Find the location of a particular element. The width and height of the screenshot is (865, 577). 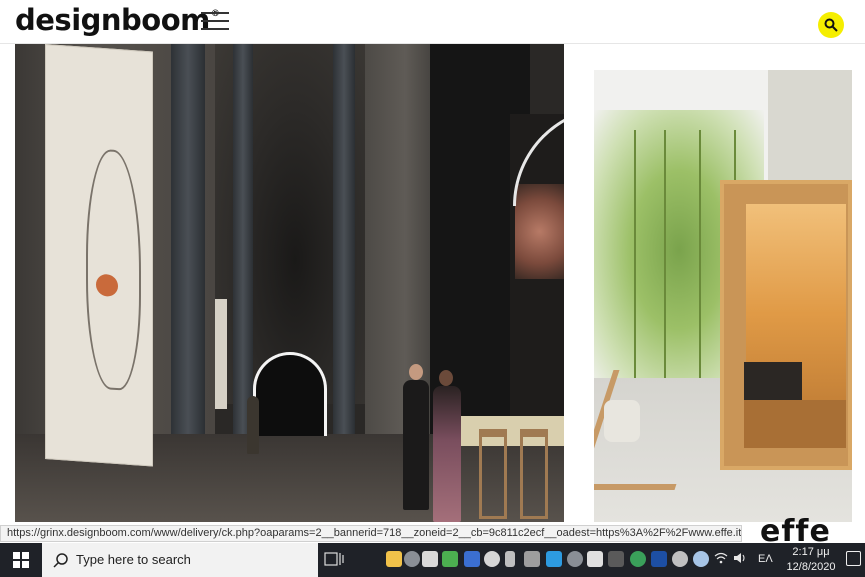

search-button is located at coordinates (831, 25).